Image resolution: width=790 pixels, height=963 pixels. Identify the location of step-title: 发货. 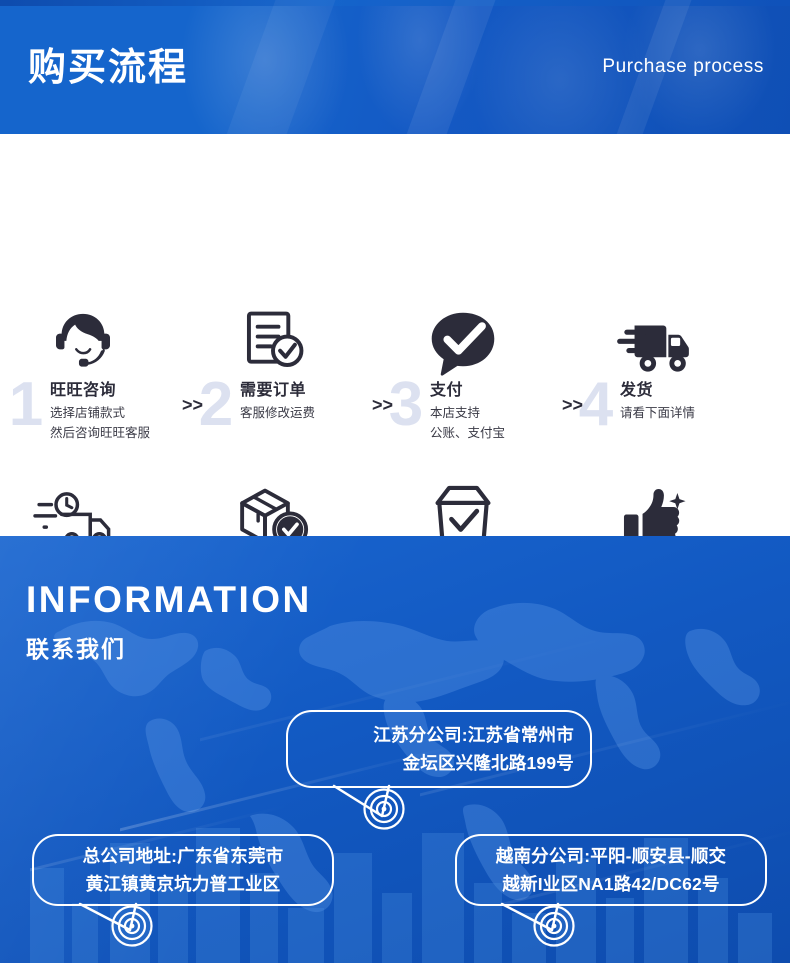
(637, 390).